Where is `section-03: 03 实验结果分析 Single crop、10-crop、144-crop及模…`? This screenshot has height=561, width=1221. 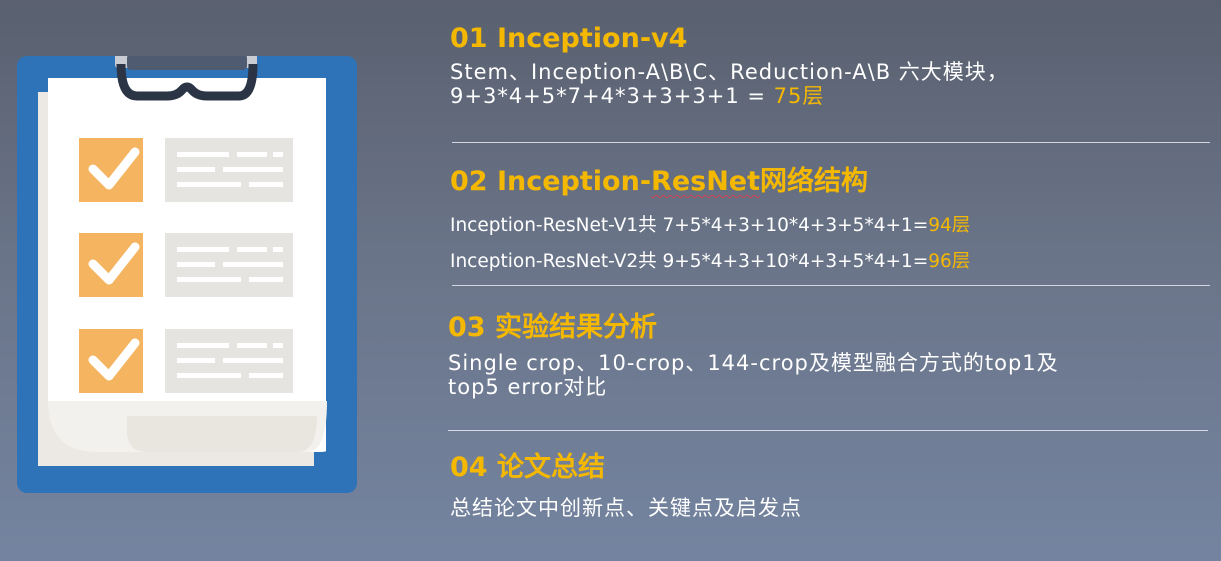 section-03: 03 实验结果分析 Single crop、10-crop、144-crop及模… is located at coordinates (753, 355).